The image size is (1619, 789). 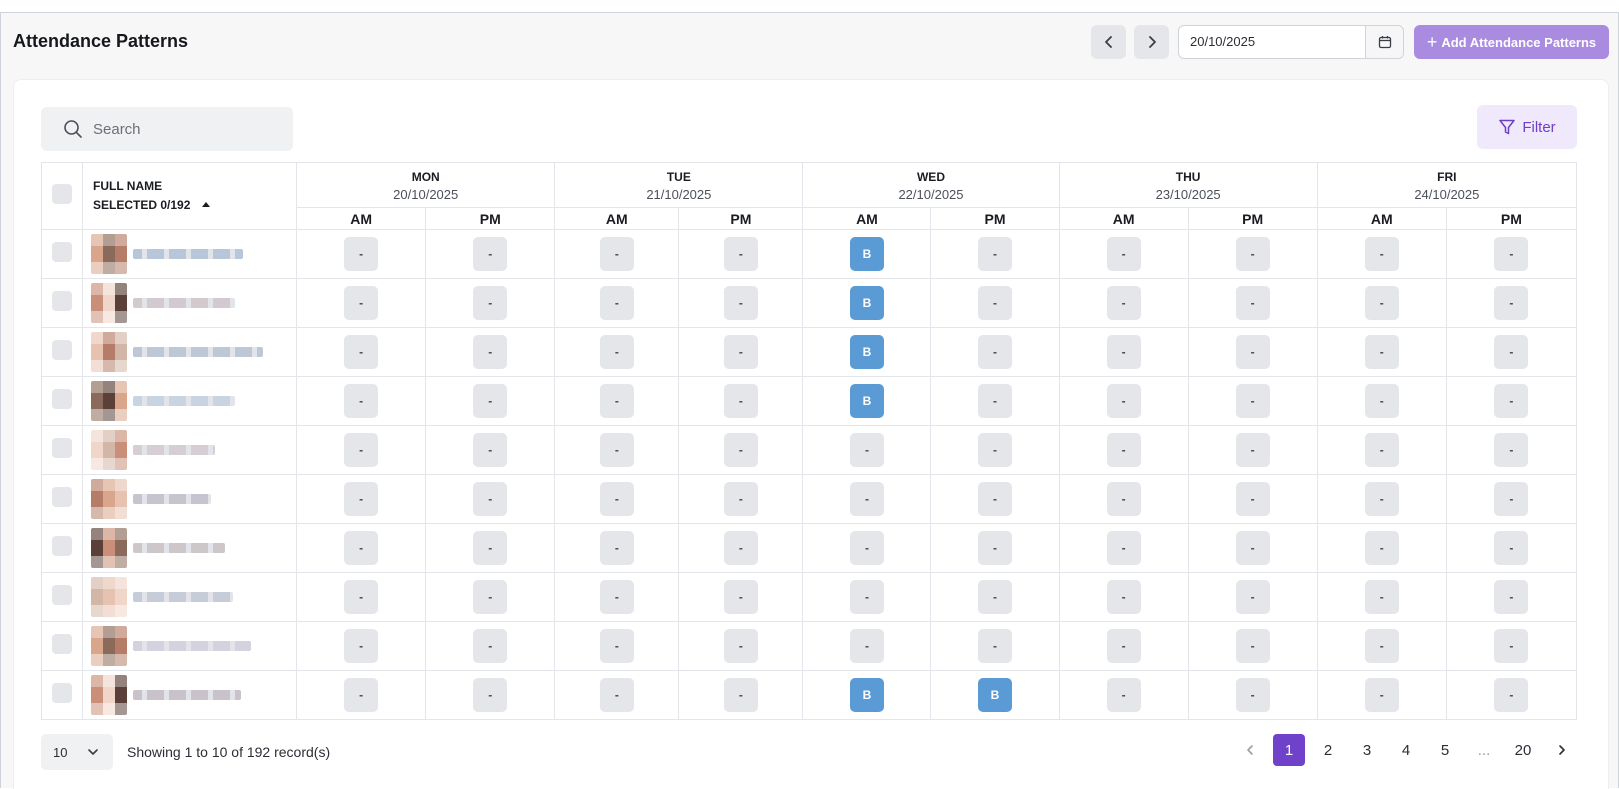 I want to click on next-page-button, so click(x=1562, y=750).